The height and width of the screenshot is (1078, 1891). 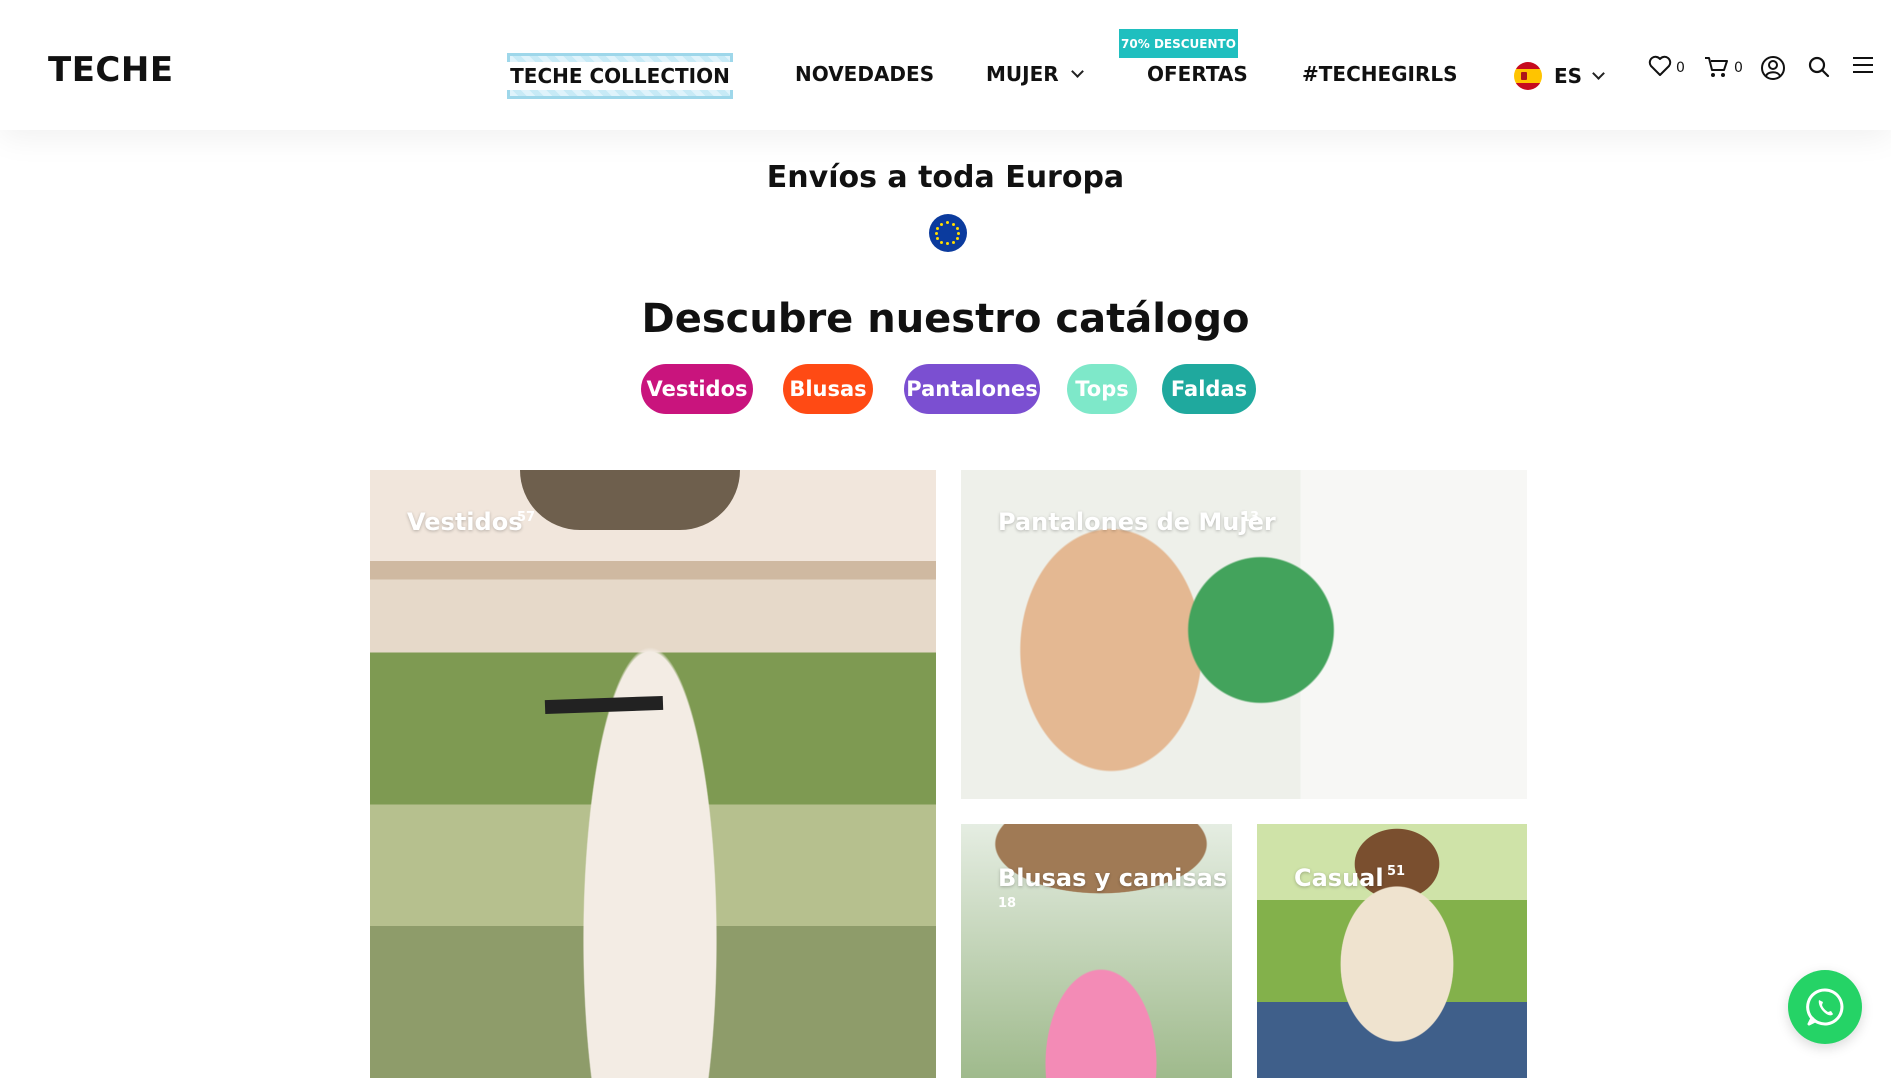 What do you see at coordinates (111, 70) in the screenshot?
I see `site-logo: TECHE` at bounding box center [111, 70].